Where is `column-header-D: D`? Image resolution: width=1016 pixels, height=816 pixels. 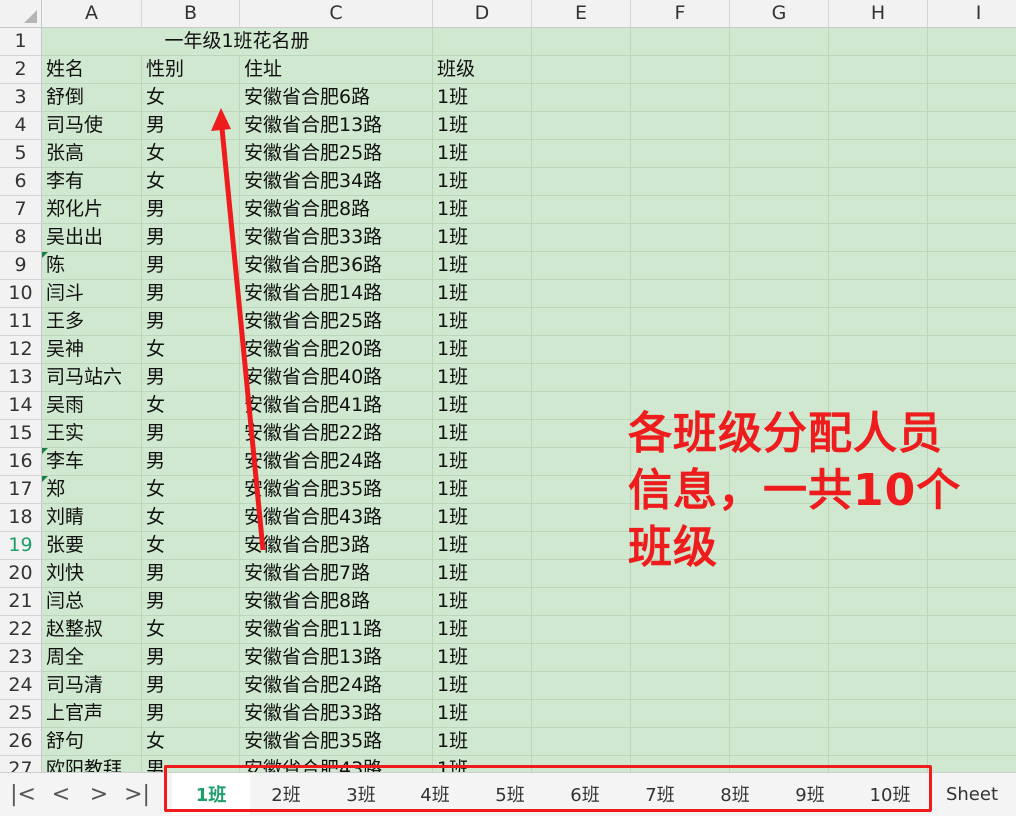 column-header-D: D is located at coordinates (482, 14).